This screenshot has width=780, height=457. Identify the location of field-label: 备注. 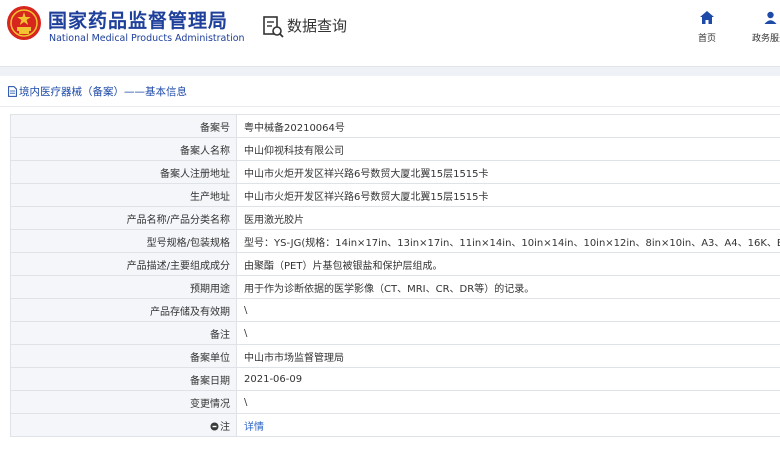
(123, 333).